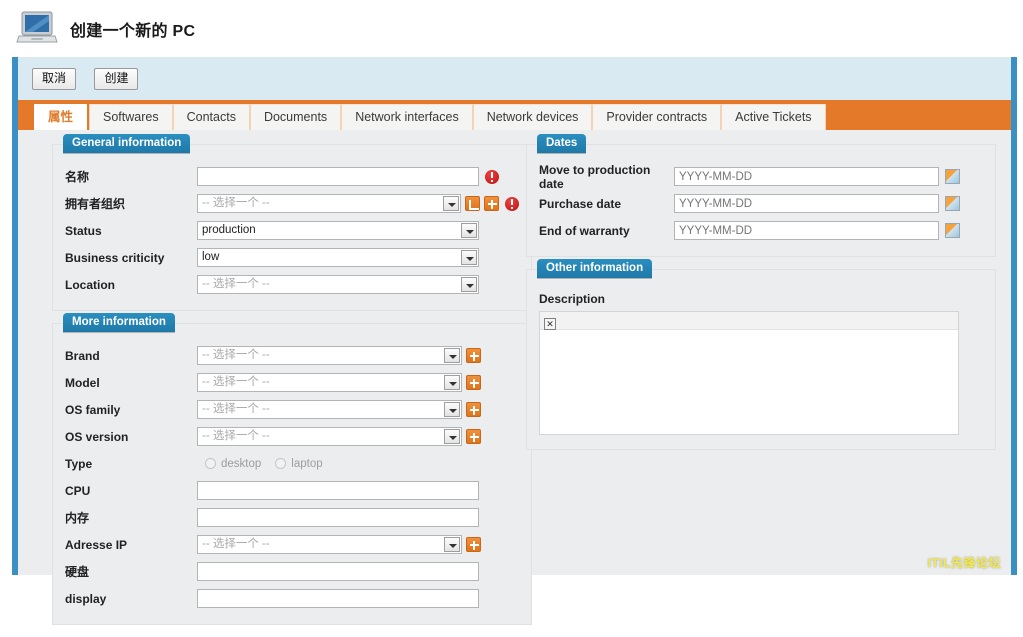  Describe the element at coordinates (83, 230) in the screenshot. I see `status-label: Status` at that location.